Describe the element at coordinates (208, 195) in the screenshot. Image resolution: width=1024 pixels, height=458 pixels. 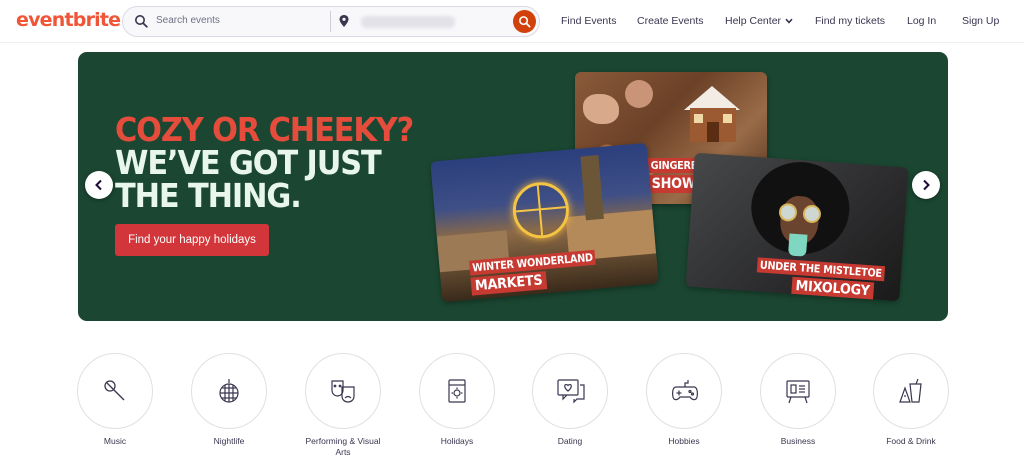
I see `hero-headline-line3: THE THING.` at that location.